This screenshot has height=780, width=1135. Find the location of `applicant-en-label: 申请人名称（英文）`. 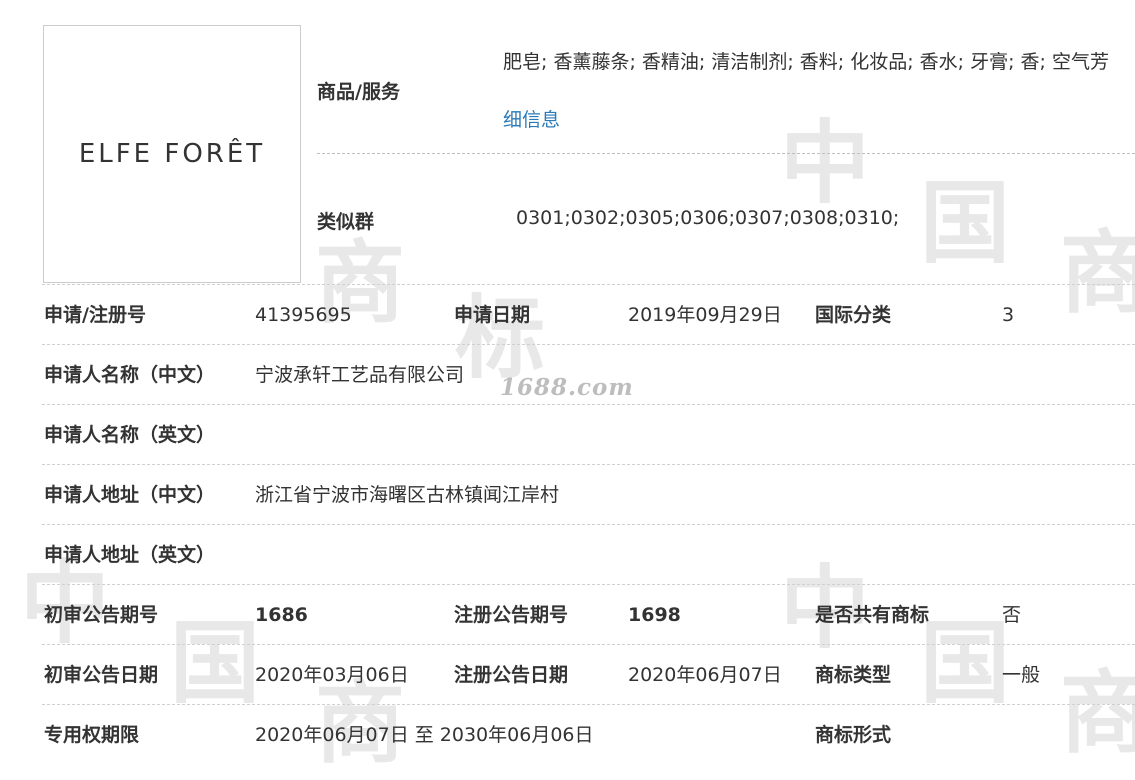

applicant-en-label: 申请人名称（英文） is located at coordinates (130, 435).